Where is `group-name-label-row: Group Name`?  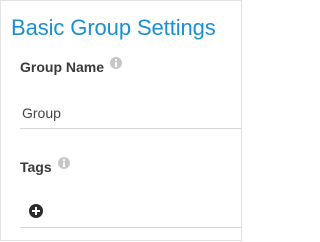 group-name-label-row: Group Name is located at coordinates (71, 66).